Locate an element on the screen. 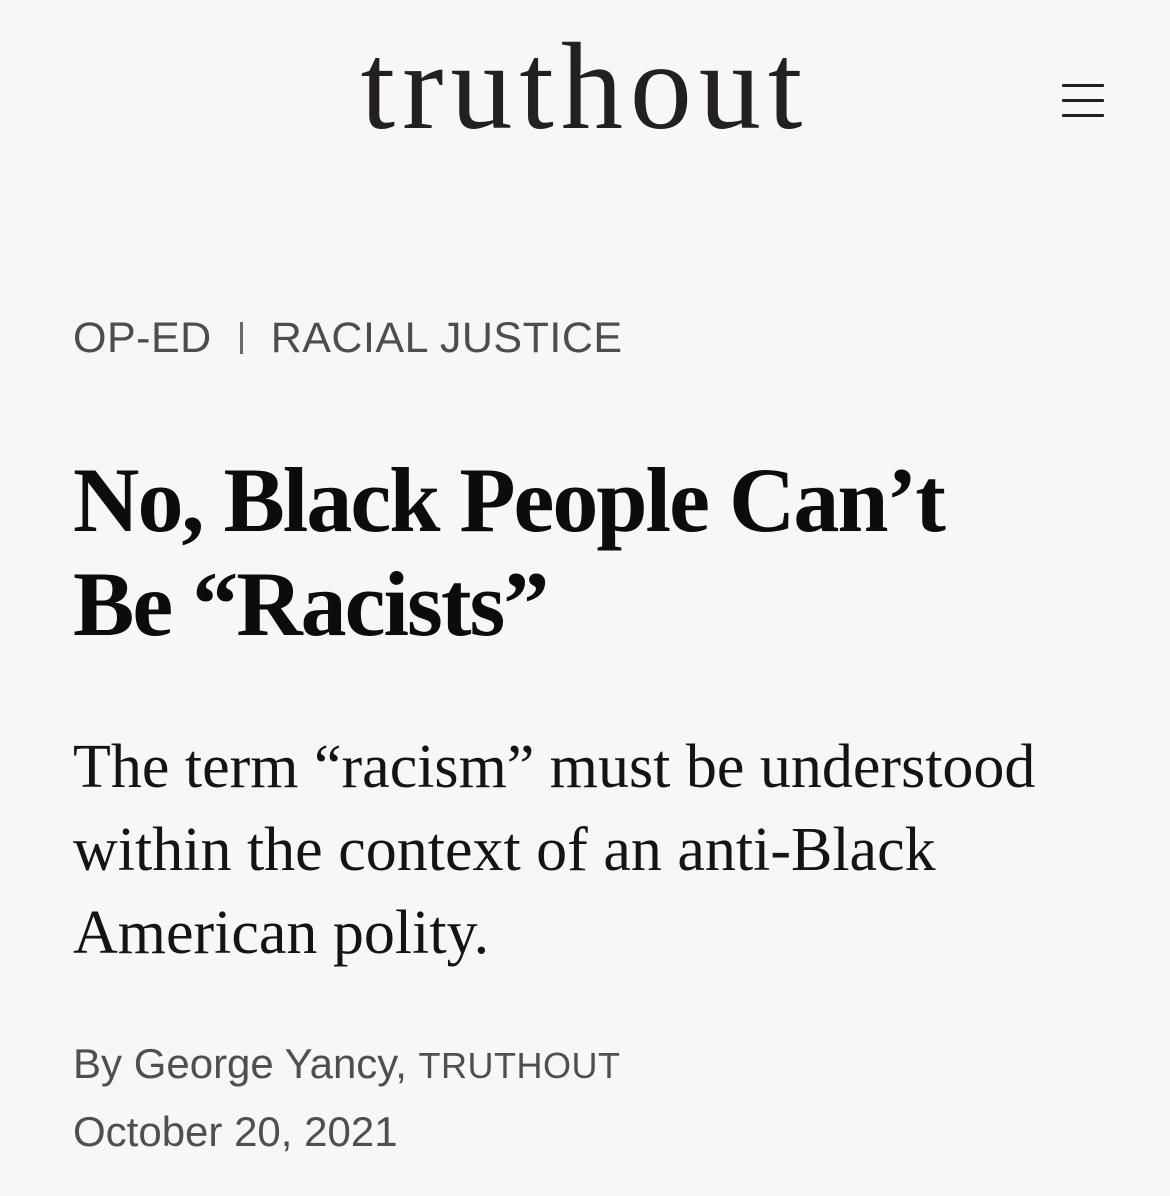 The width and height of the screenshot is (1170, 1196). publish-date: October 20, 2021 is located at coordinates (235, 1131).